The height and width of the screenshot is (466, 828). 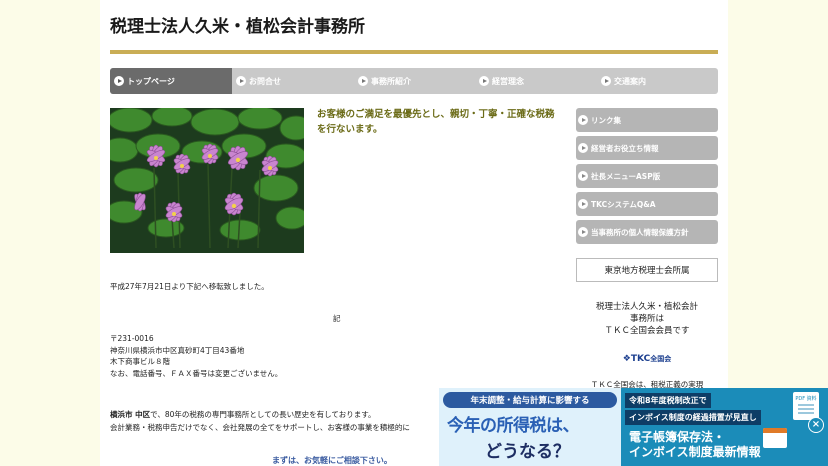 What do you see at coordinates (640, 232) in the screenshot?
I see `sidebar-item-label: 当事務所の個人情報保護方針` at bounding box center [640, 232].